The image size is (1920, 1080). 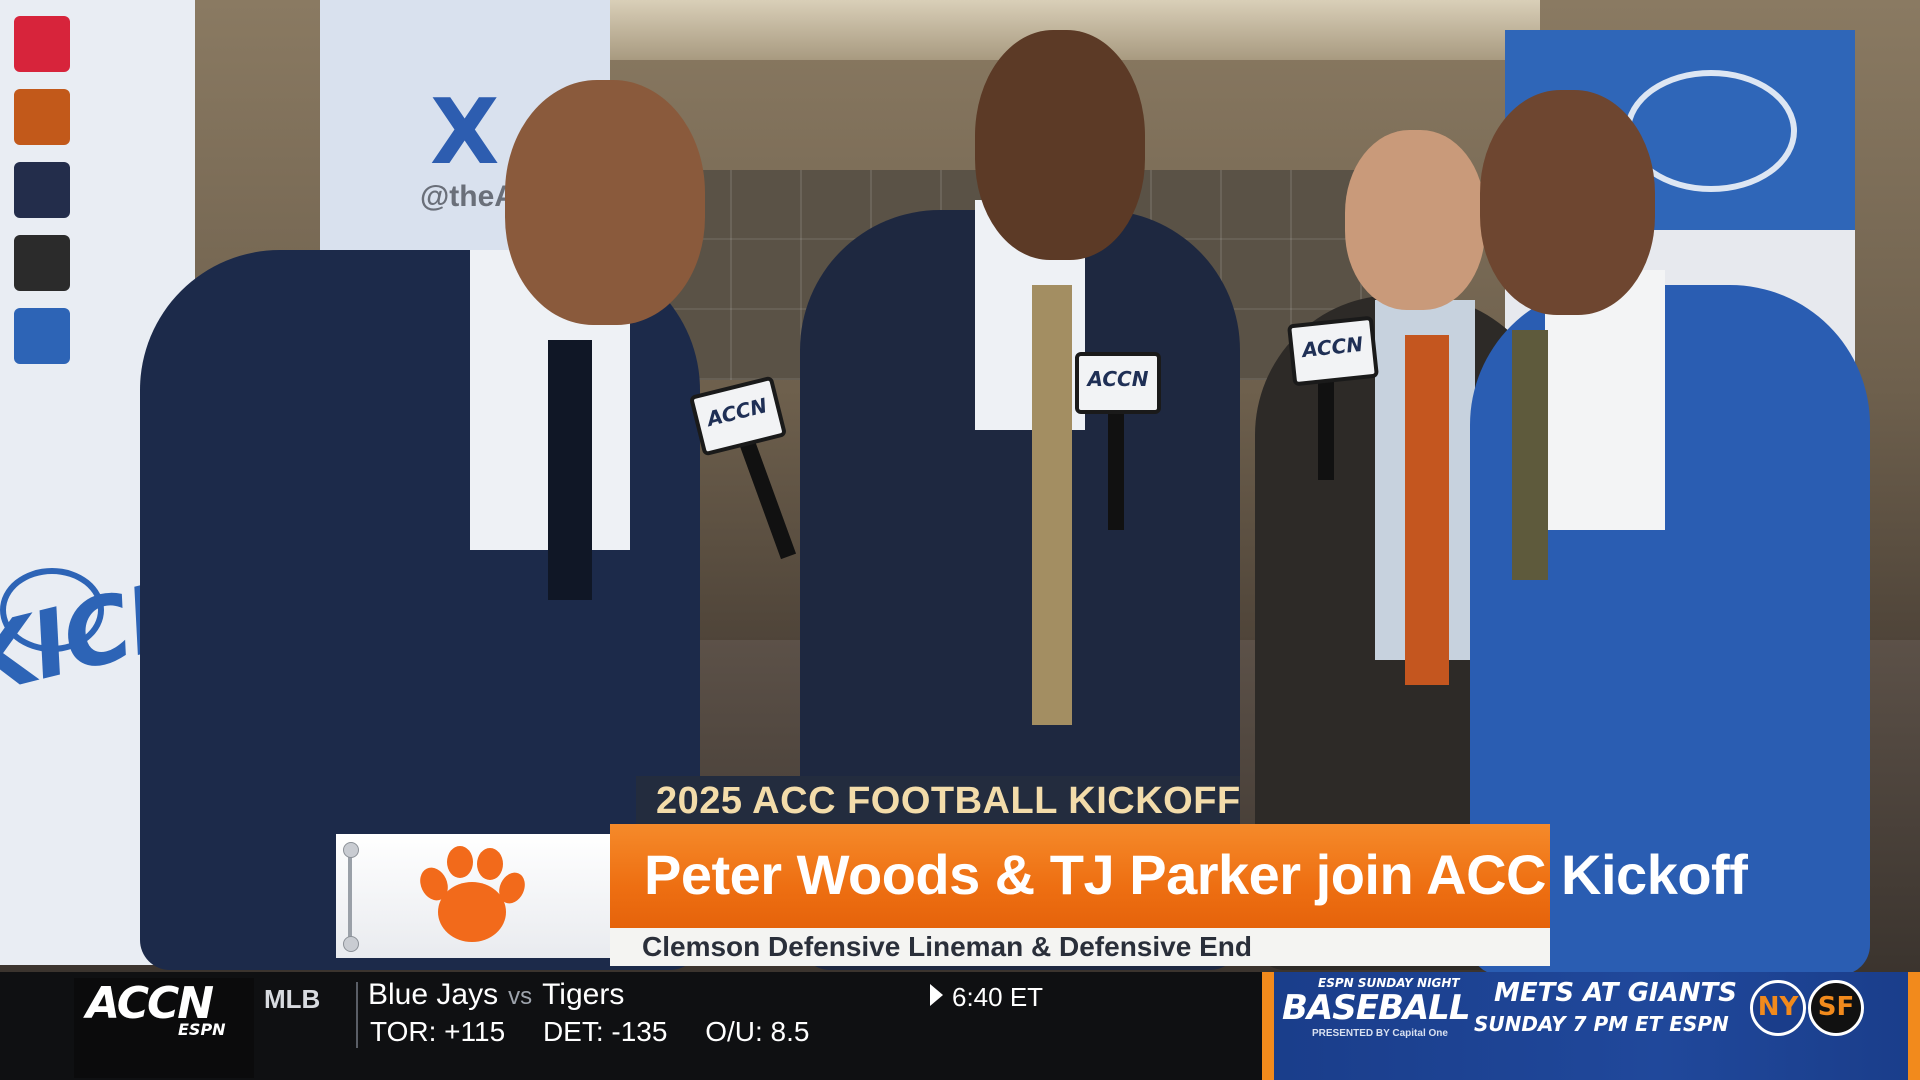 I want to click on odds-total: O/U: 8.5, so click(x=757, y=1031).